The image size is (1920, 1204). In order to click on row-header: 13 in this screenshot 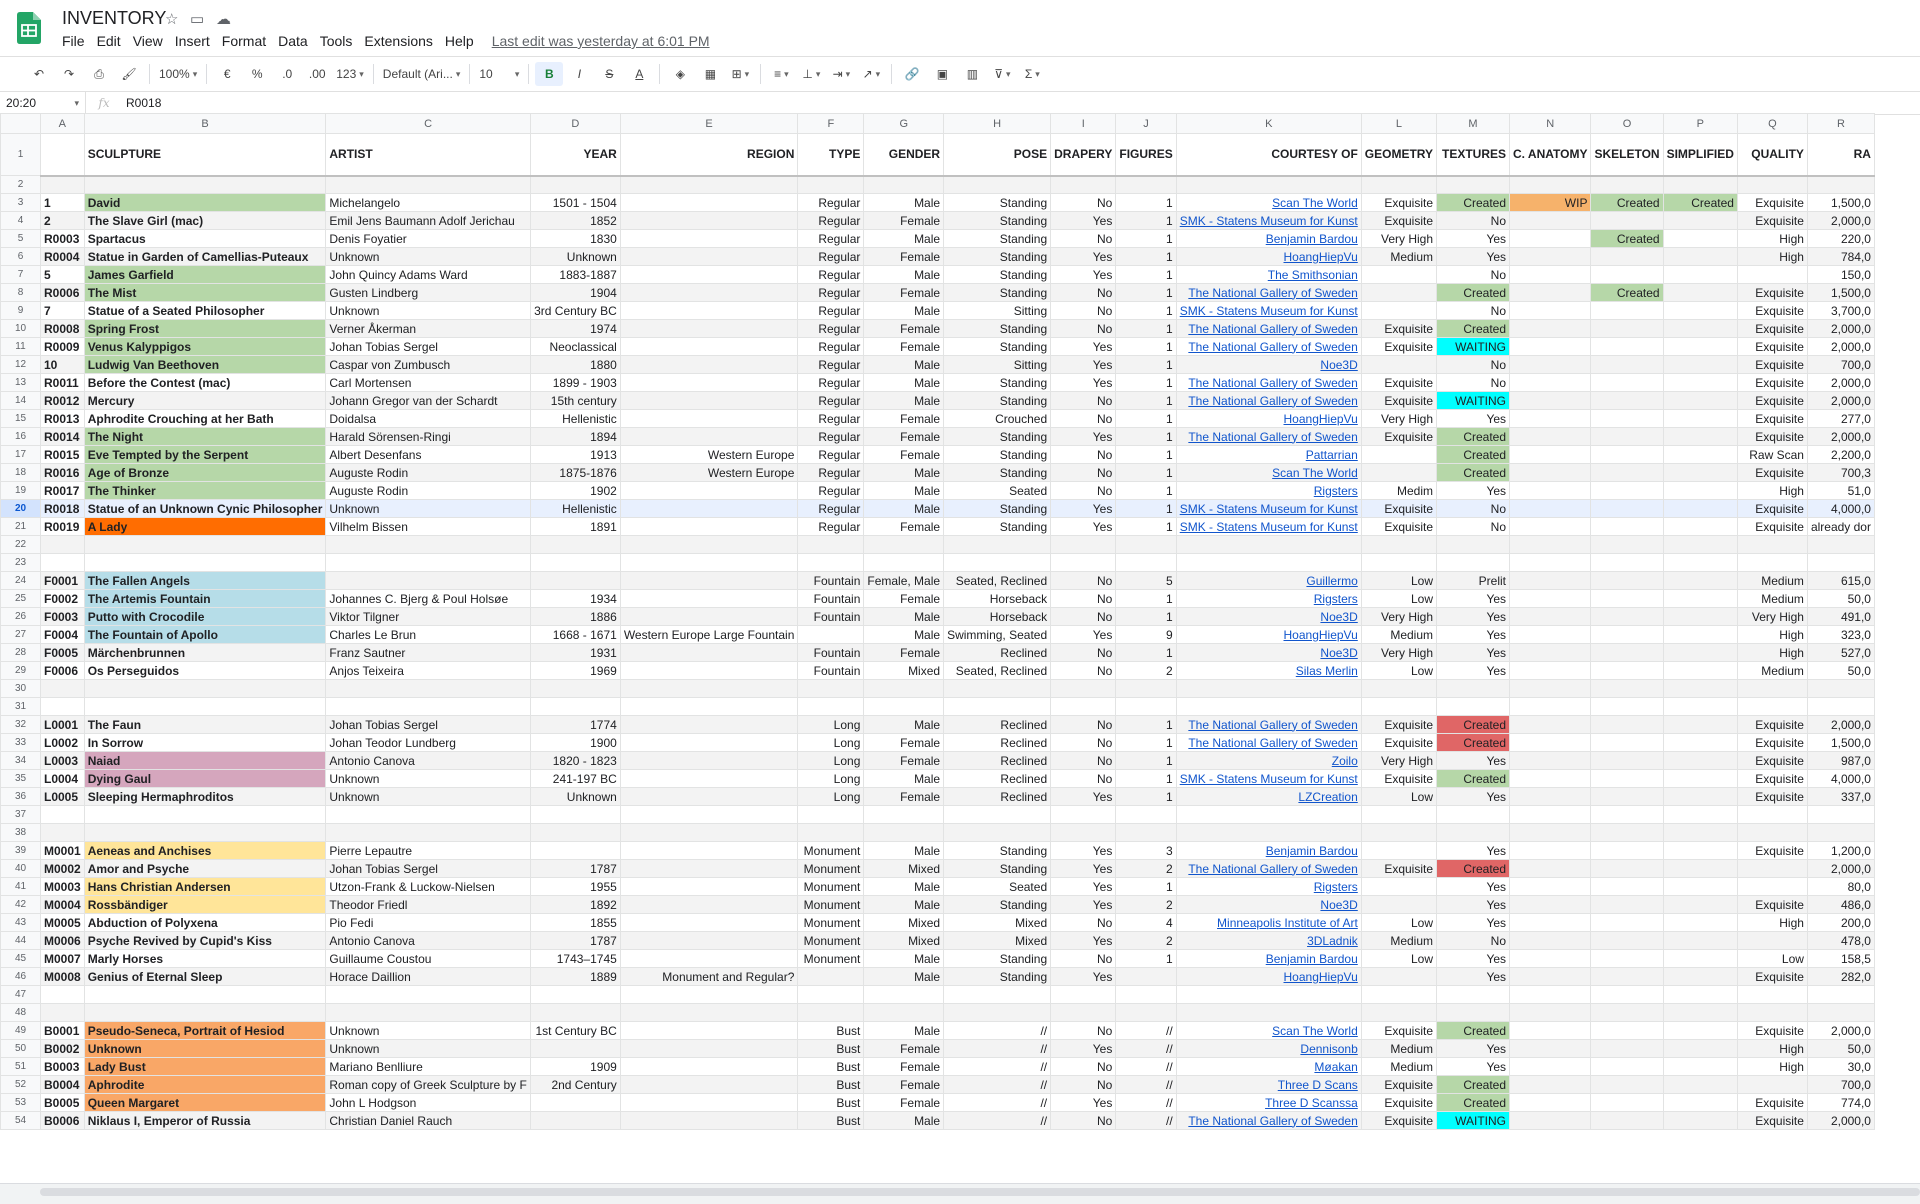, I will do `click(20, 382)`.